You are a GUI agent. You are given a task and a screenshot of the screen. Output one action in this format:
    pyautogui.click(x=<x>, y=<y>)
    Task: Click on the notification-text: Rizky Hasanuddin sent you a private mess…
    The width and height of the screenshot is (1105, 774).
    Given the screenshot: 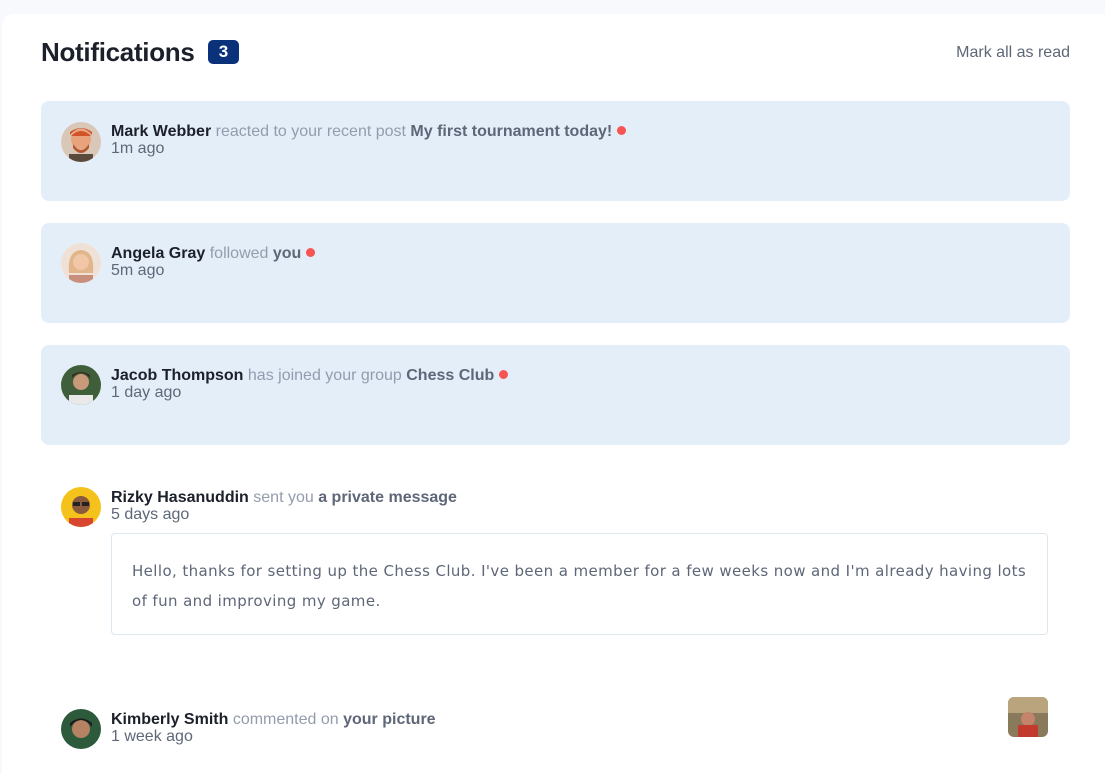 What is the action you would take?
    pyautogui.click(x=284, y=498)
    